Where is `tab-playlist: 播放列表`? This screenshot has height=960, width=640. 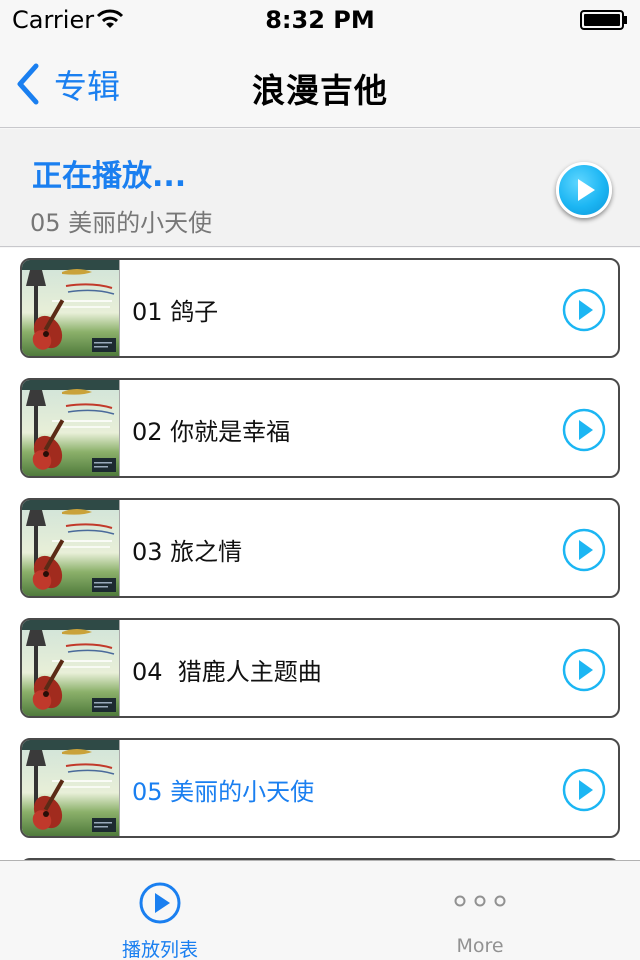 tab-playlist: 播放列表 is located at coordinates (160, 910).